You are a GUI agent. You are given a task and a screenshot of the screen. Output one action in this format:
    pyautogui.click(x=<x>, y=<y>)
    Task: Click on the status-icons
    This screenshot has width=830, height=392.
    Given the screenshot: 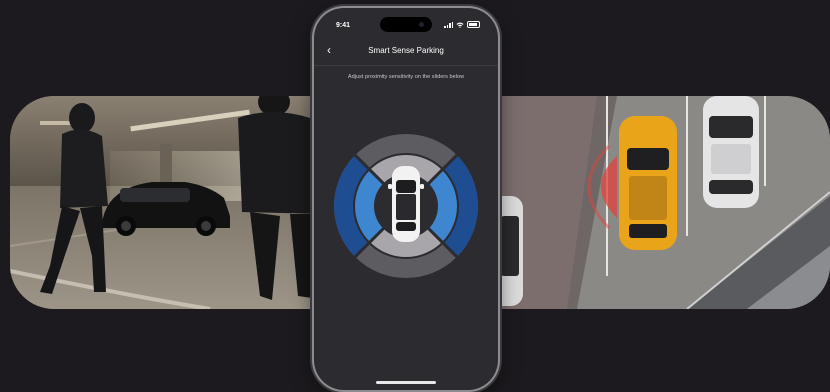 What is the action you would take?
    pyautogui.click(x=462, y=24)
    